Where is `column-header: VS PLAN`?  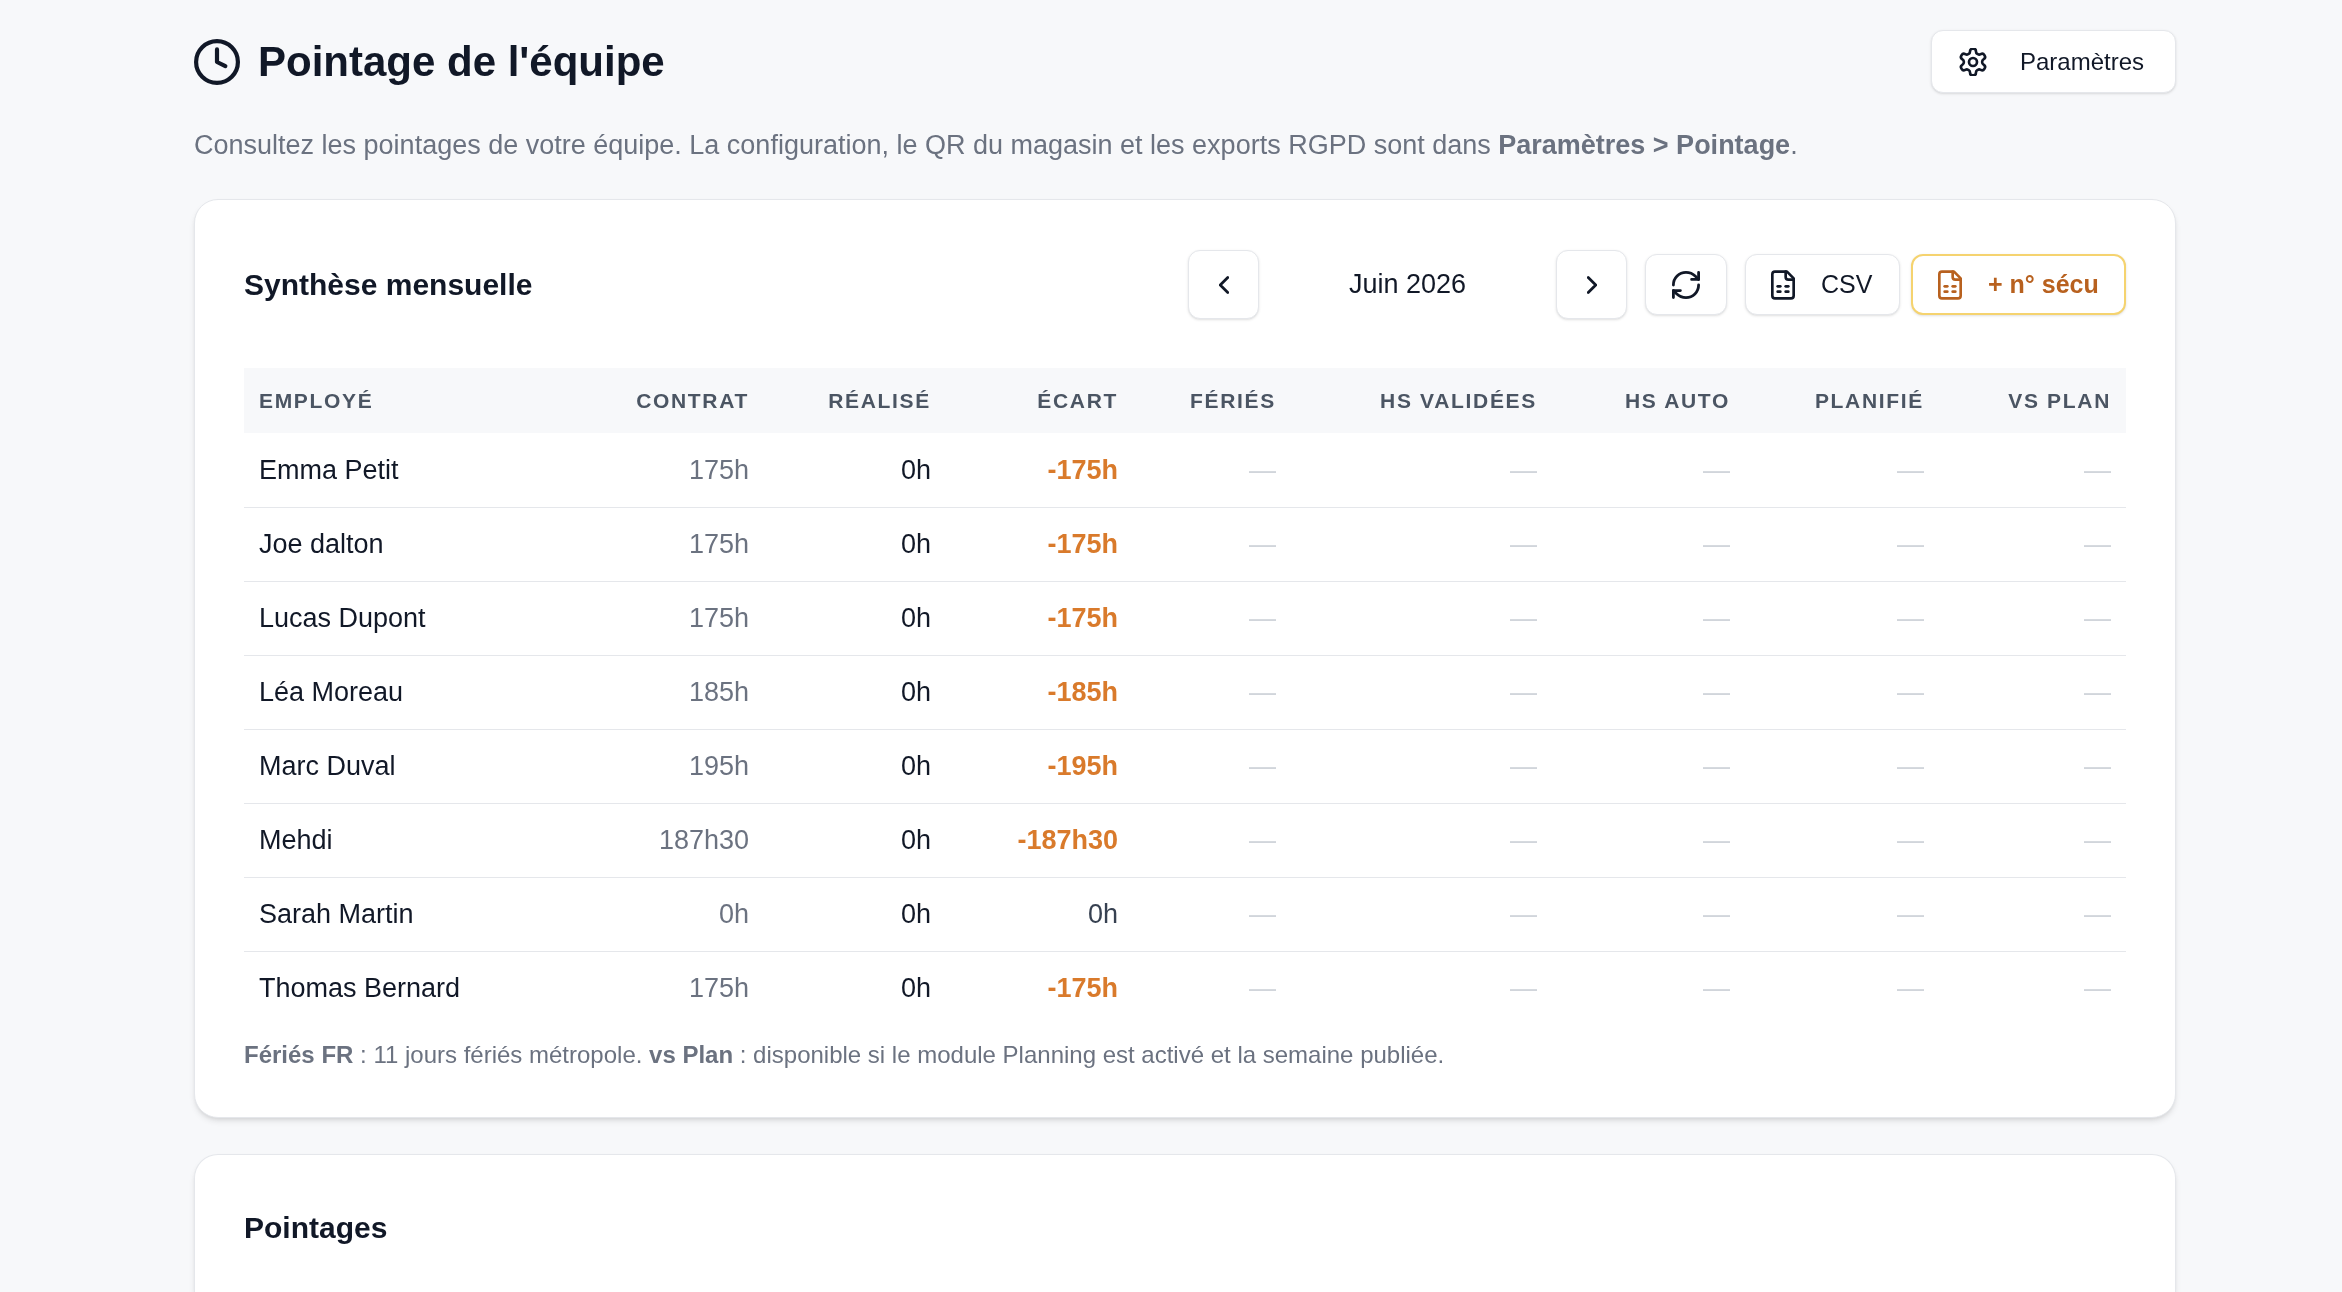
column-header: VS PLAN is located at coordinates (2032, 400).